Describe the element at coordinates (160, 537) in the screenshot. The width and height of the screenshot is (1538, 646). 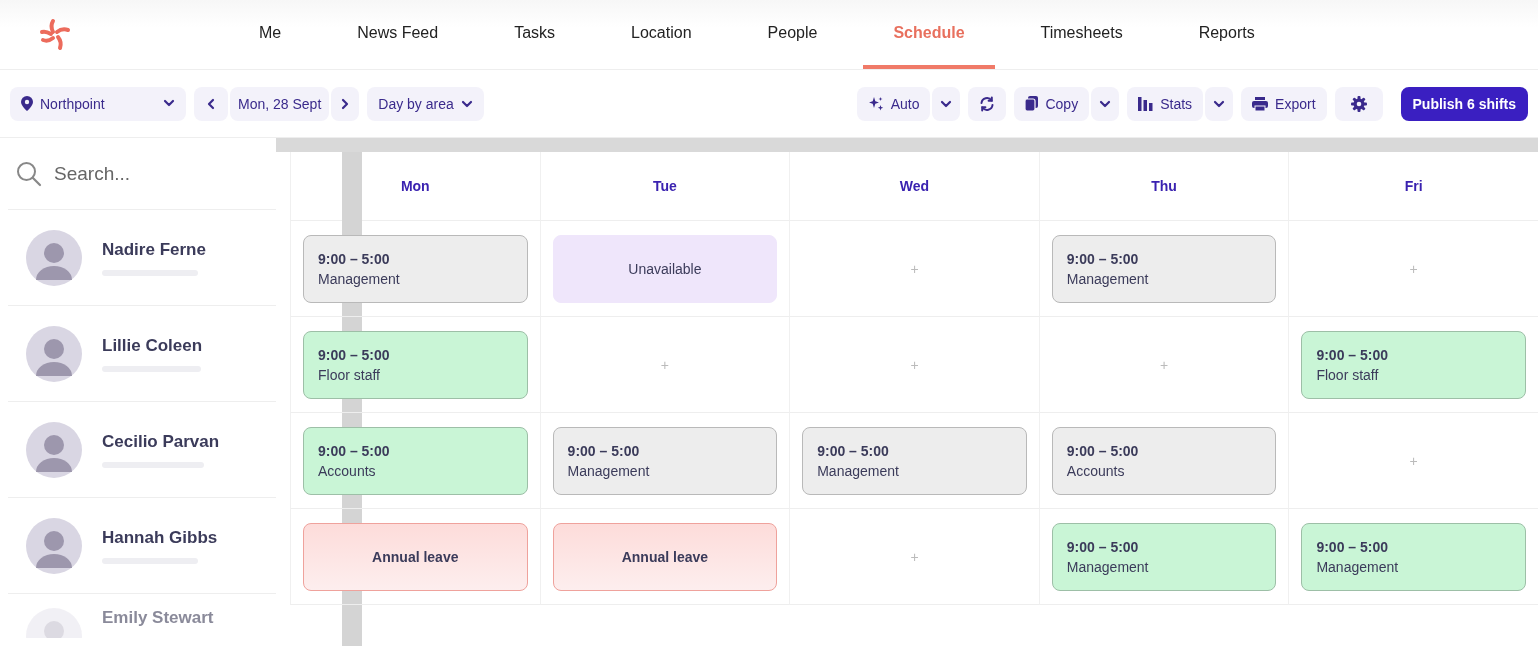
I see `staff-name: Hannah Gibbs` at that location.